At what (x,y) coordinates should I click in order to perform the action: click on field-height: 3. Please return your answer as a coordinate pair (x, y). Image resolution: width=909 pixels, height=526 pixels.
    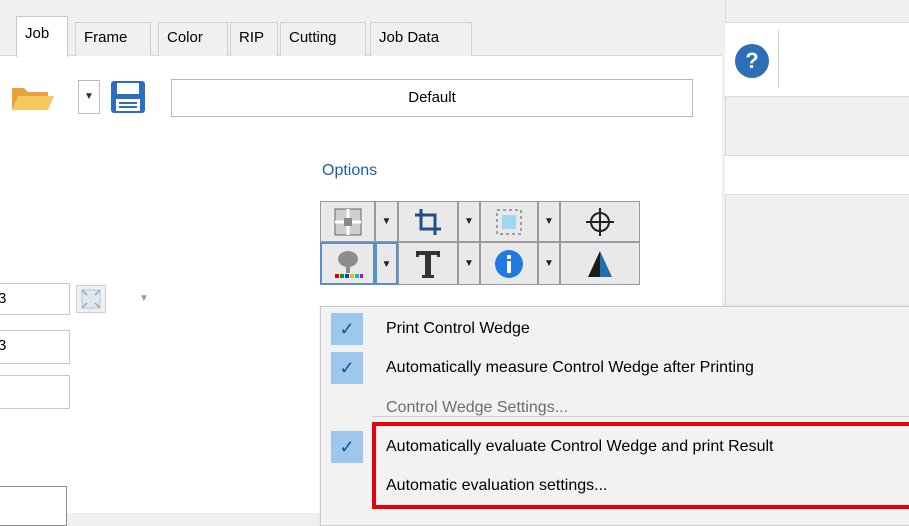
    Looking at the image, I should click on (35, 347).